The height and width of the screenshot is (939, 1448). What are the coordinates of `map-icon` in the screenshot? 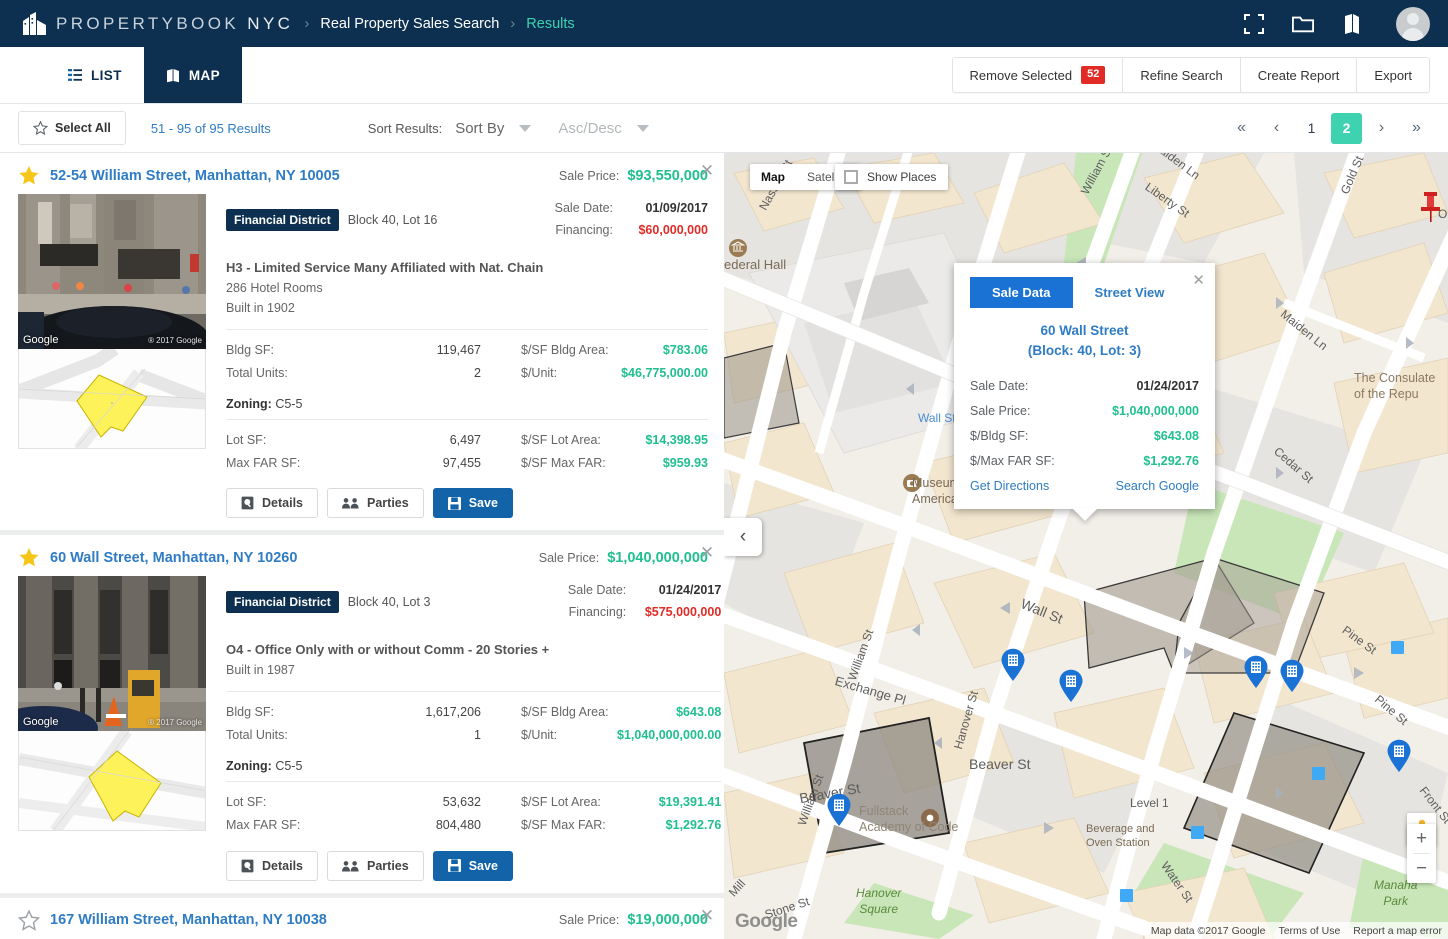 It's located at (1352, 24).